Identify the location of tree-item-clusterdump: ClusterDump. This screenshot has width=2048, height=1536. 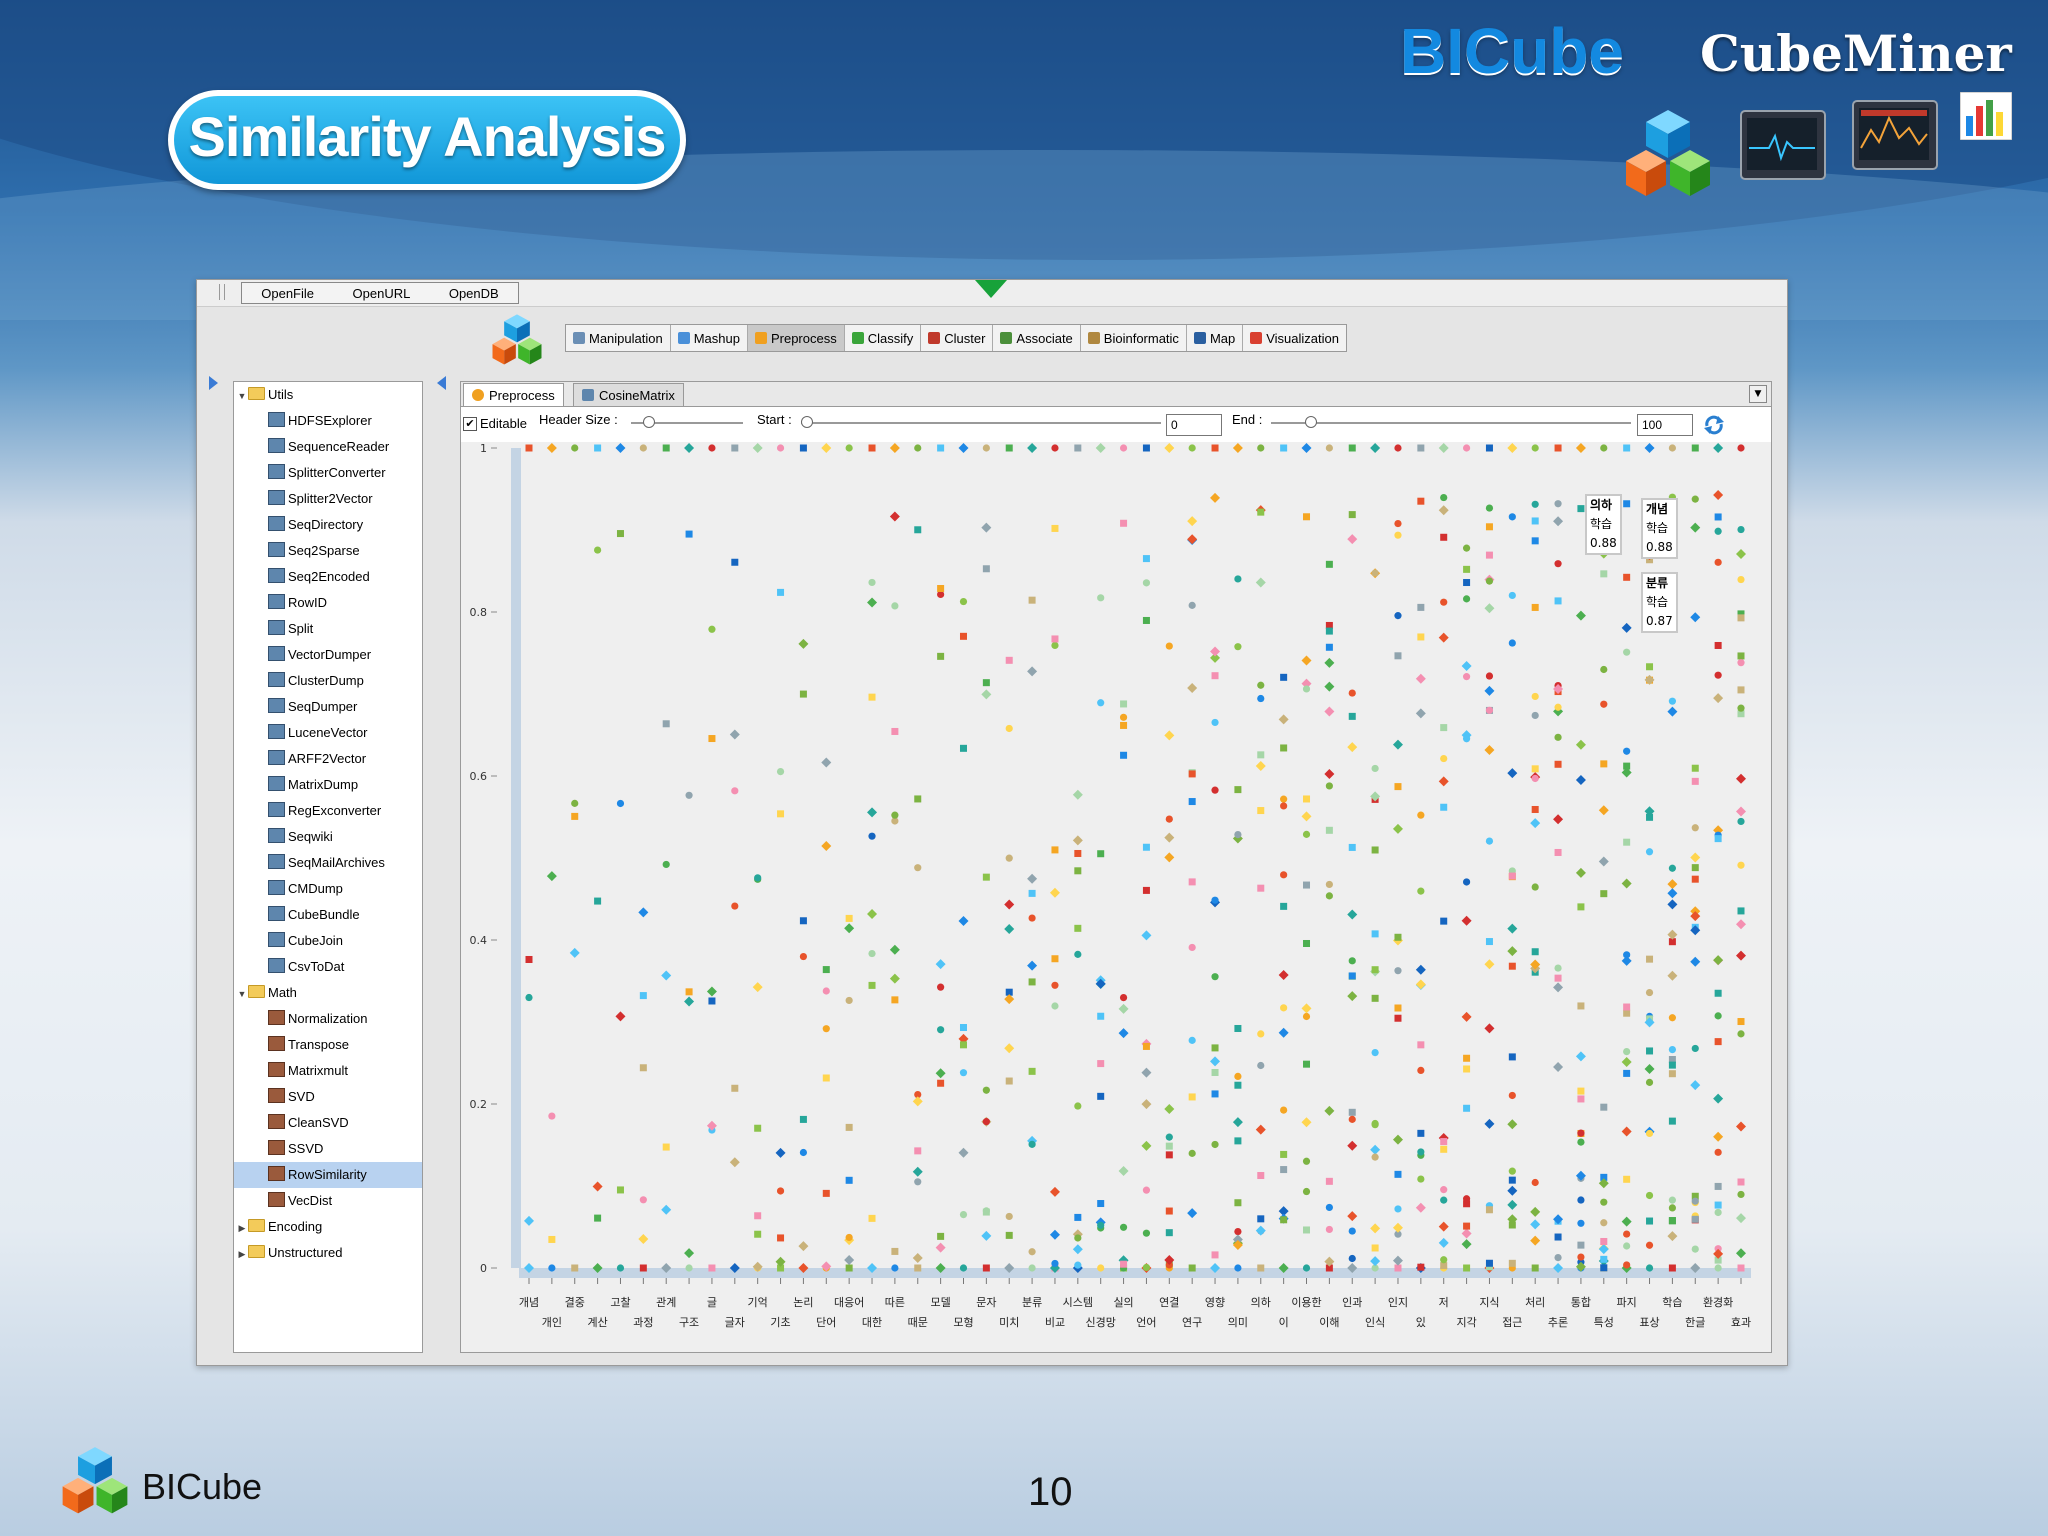
(328, 681).